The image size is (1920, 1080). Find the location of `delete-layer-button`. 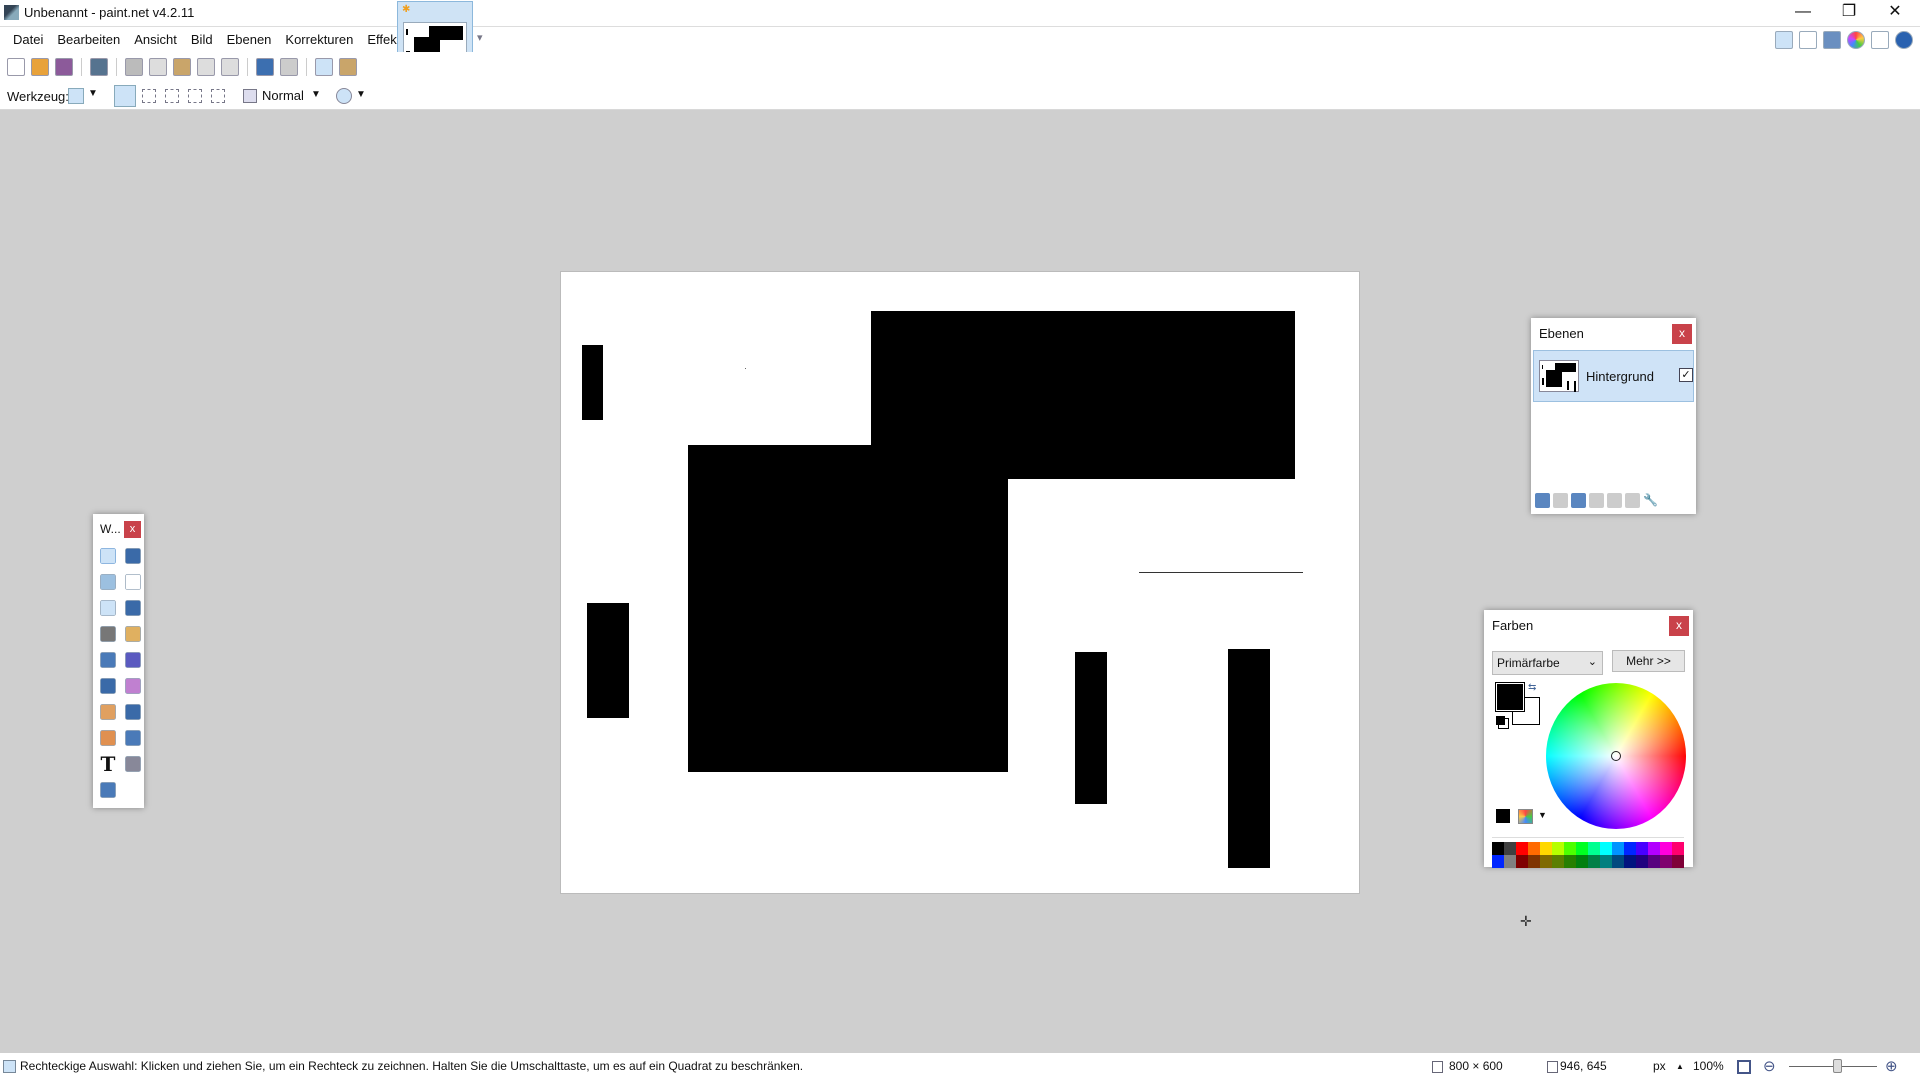

delete-layer-button is located at coordinates (1560, 501).